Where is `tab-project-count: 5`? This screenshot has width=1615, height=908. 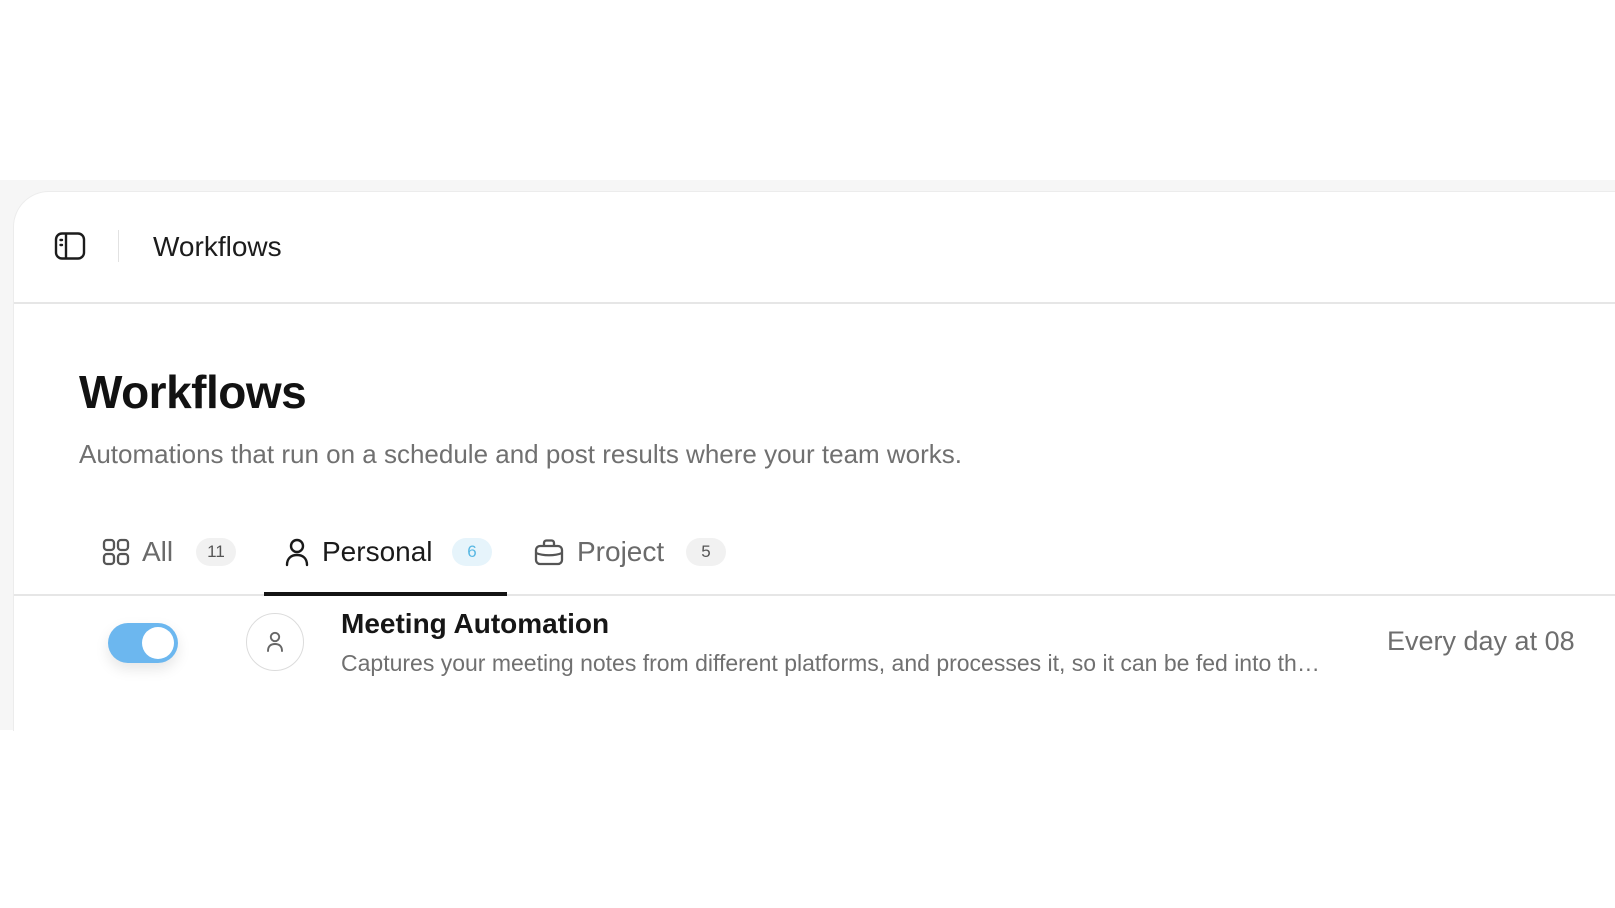 tab-project-count: 5 is located at coordinates (706, 552).